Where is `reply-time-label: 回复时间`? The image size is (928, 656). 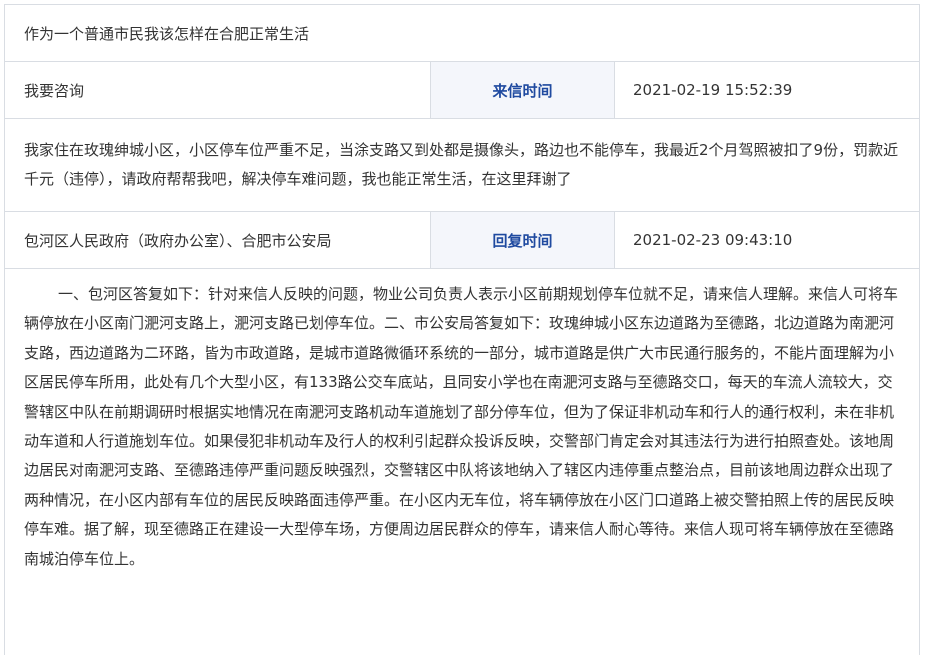 reply-time-label: 回复时间 is located at coordinates (523, 240).